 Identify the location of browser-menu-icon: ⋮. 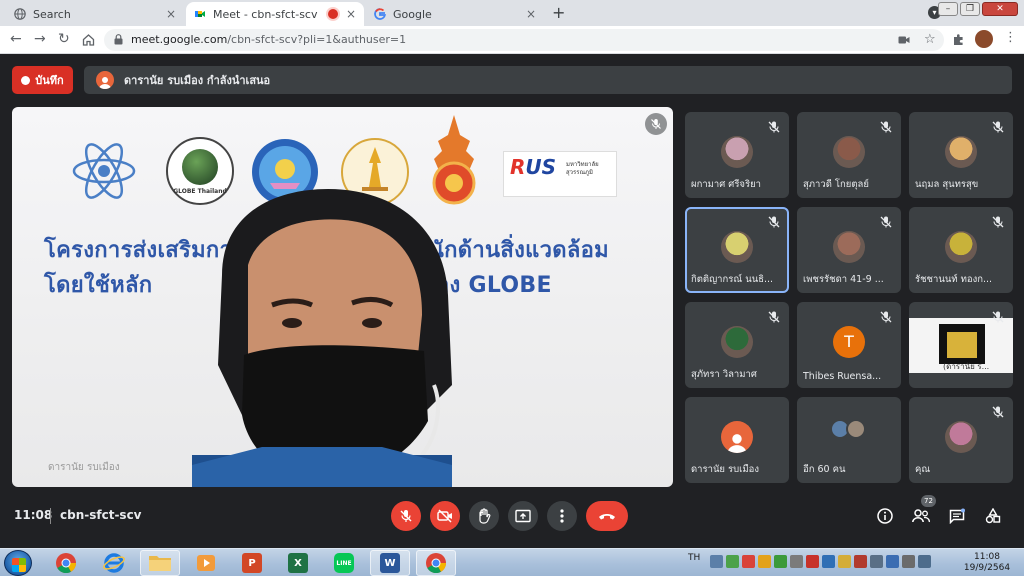
(1010, 38).